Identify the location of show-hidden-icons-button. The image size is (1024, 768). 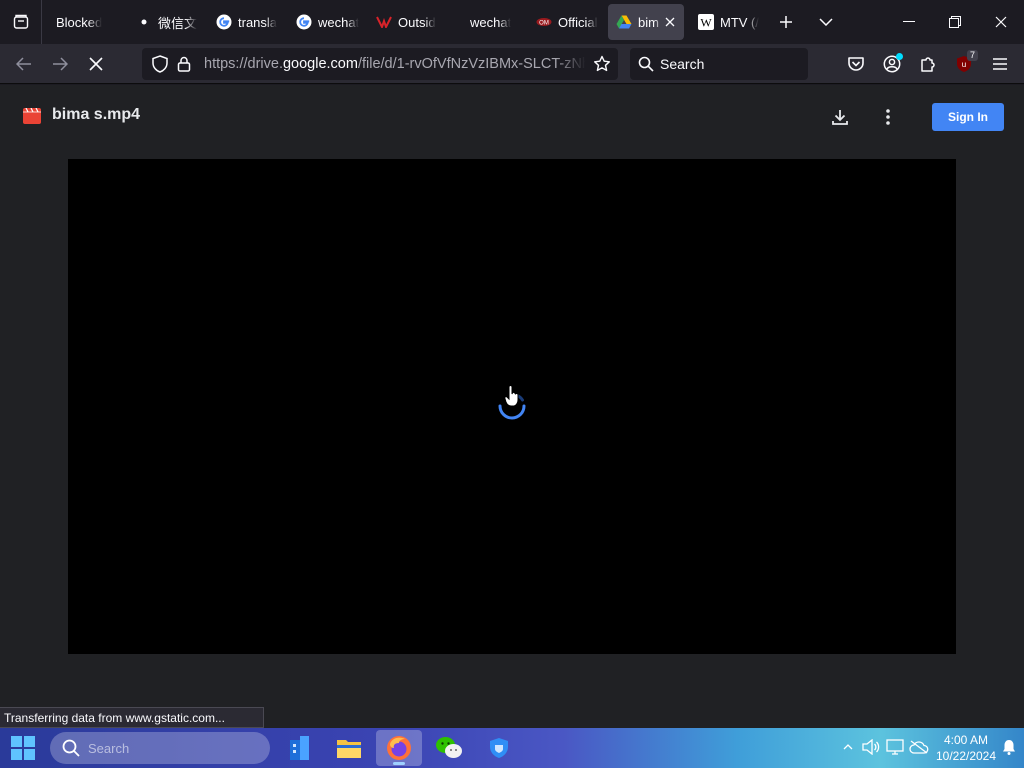
(848, 747).